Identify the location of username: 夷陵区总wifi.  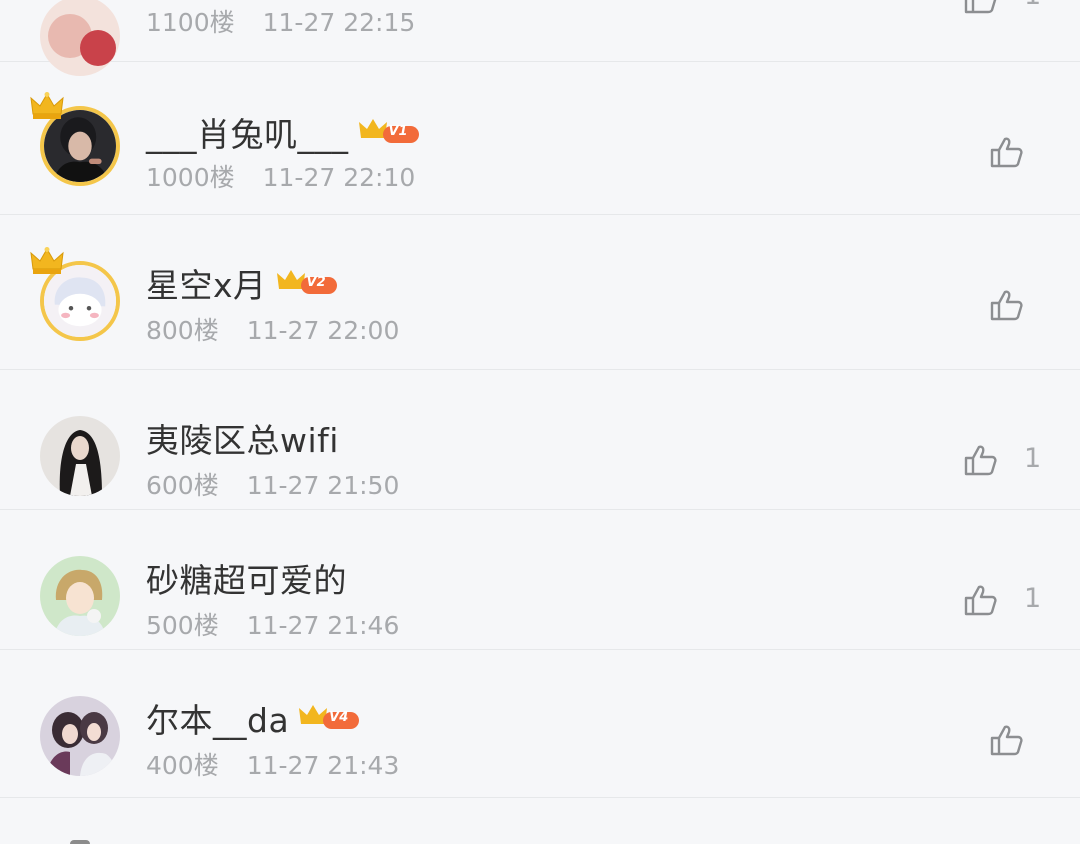
(242, 438).